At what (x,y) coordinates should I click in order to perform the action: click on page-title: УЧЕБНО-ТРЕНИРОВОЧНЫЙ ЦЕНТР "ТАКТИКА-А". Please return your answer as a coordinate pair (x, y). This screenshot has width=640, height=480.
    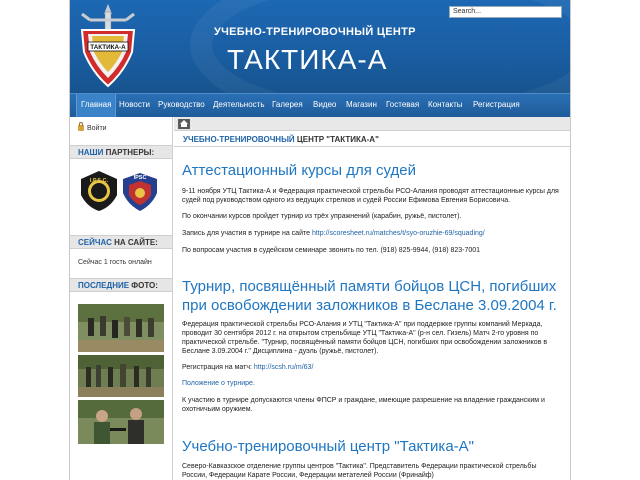
    Looking at the image, I should click on (281, 139).